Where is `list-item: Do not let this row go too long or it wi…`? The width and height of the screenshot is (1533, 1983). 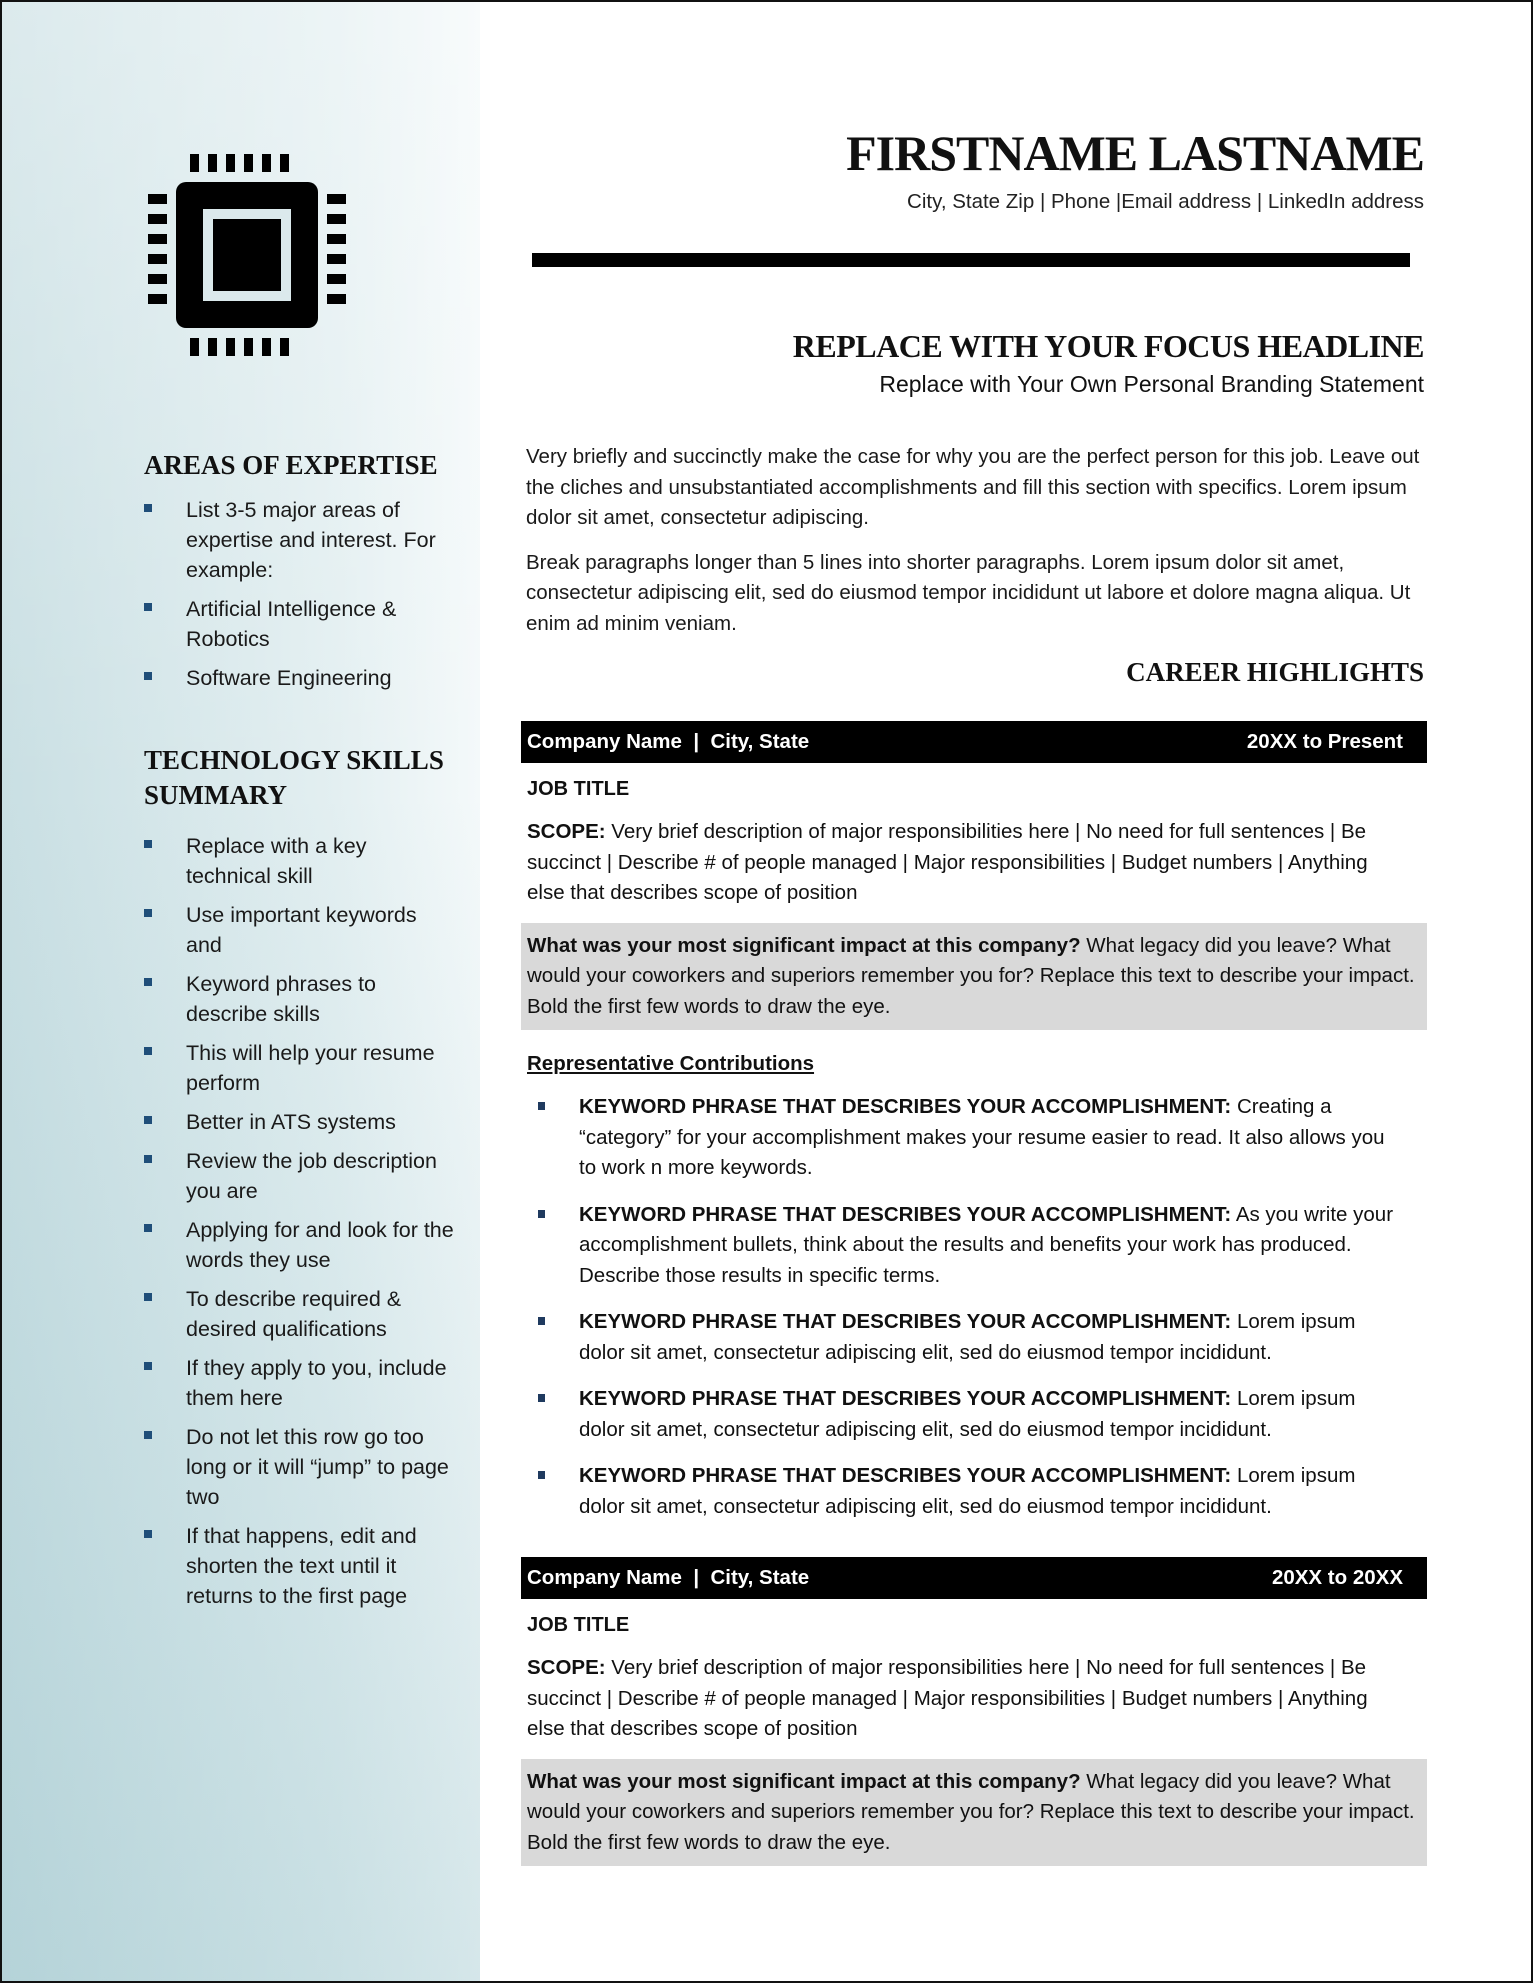
list-item: Do not let this row go too long or it wi… is located at coordinates (299, 1467).